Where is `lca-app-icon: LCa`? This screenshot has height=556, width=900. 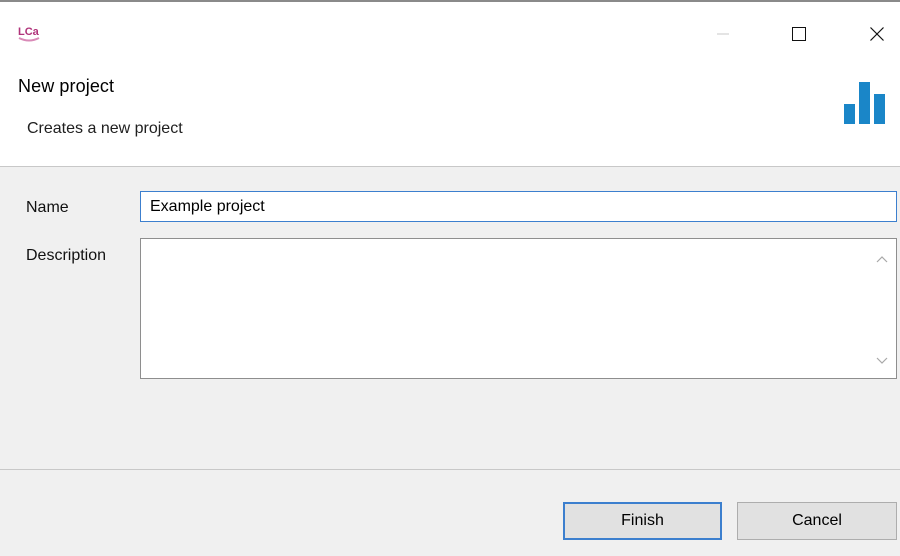
lca-app-icon: LCa is located at coordinates (29, 34).